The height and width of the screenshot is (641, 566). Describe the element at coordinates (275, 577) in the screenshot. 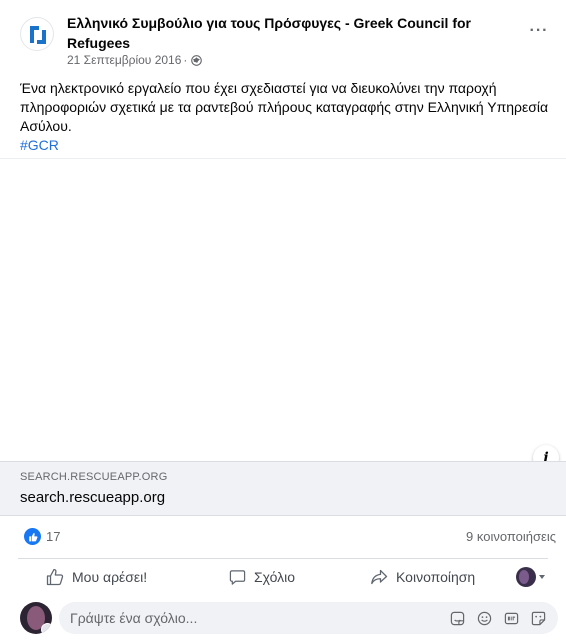

I see `comment-button-label: Σχόλιο` at that location.